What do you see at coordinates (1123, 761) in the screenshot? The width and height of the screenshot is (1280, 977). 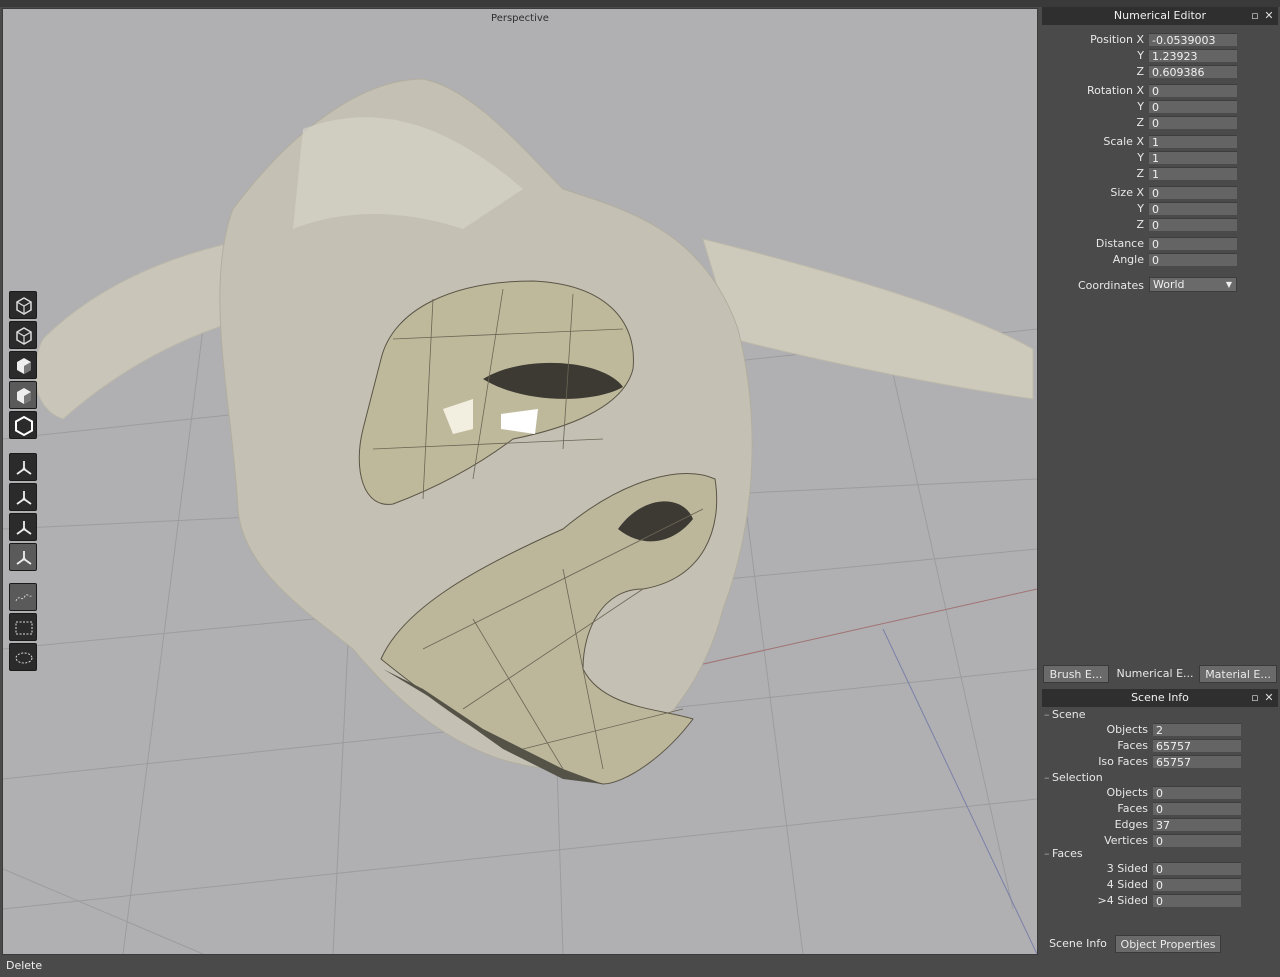 I see `scene-iso-label: Iso Faces` at bounding box center [1123, 761].